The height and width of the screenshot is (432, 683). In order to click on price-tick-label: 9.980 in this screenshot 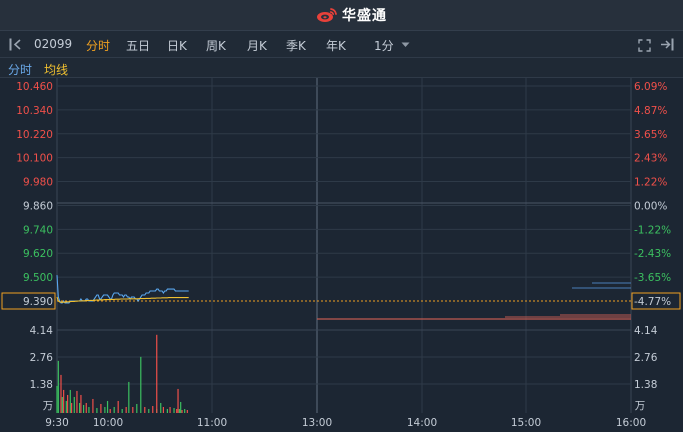, I will do `click(38, 183)`.